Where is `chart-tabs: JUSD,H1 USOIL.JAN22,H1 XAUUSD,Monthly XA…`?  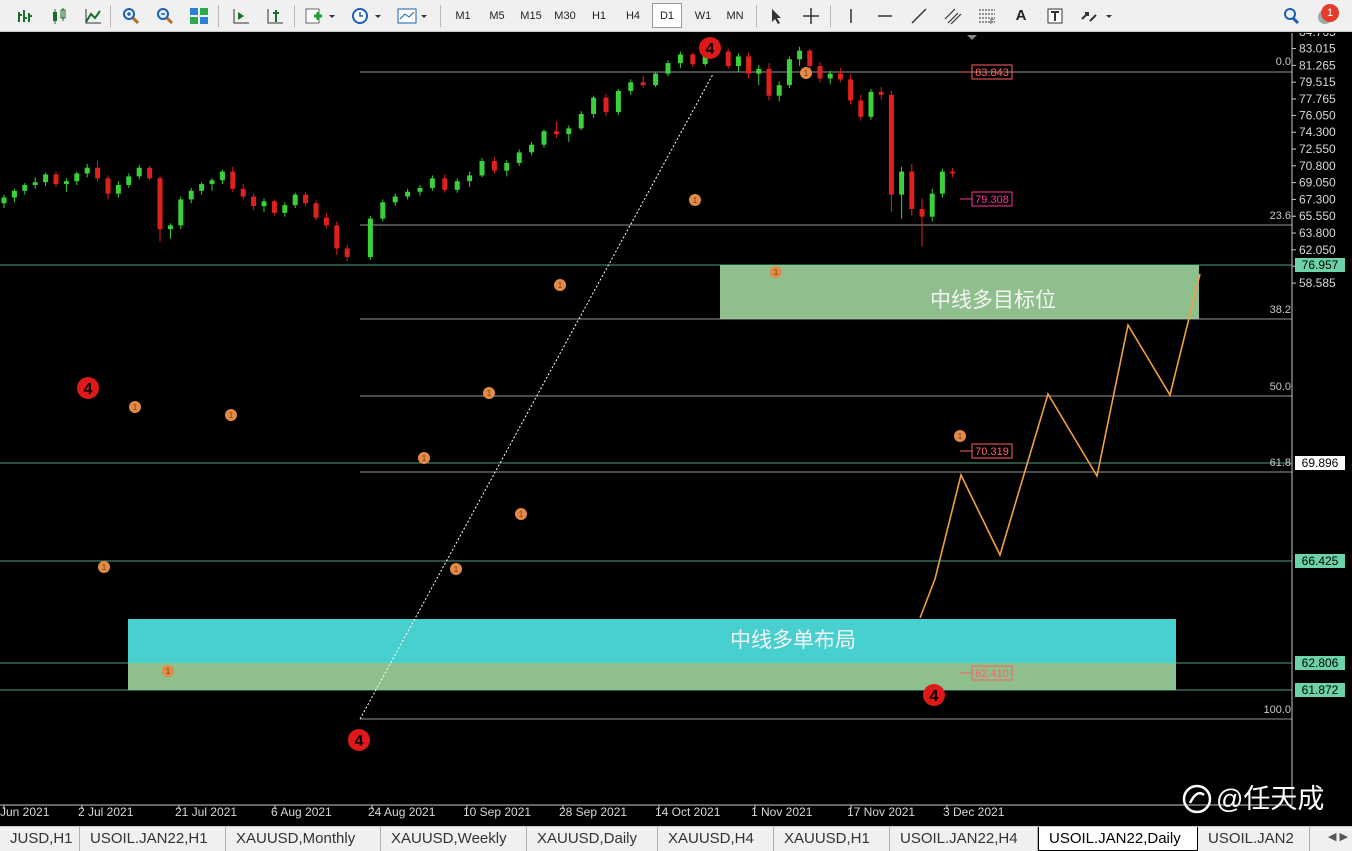 chart-tabs: JUSD,H1 USOIL.JAN22,H1 XAUUSD,Monthly XA… is located at coordinates (676, 838).